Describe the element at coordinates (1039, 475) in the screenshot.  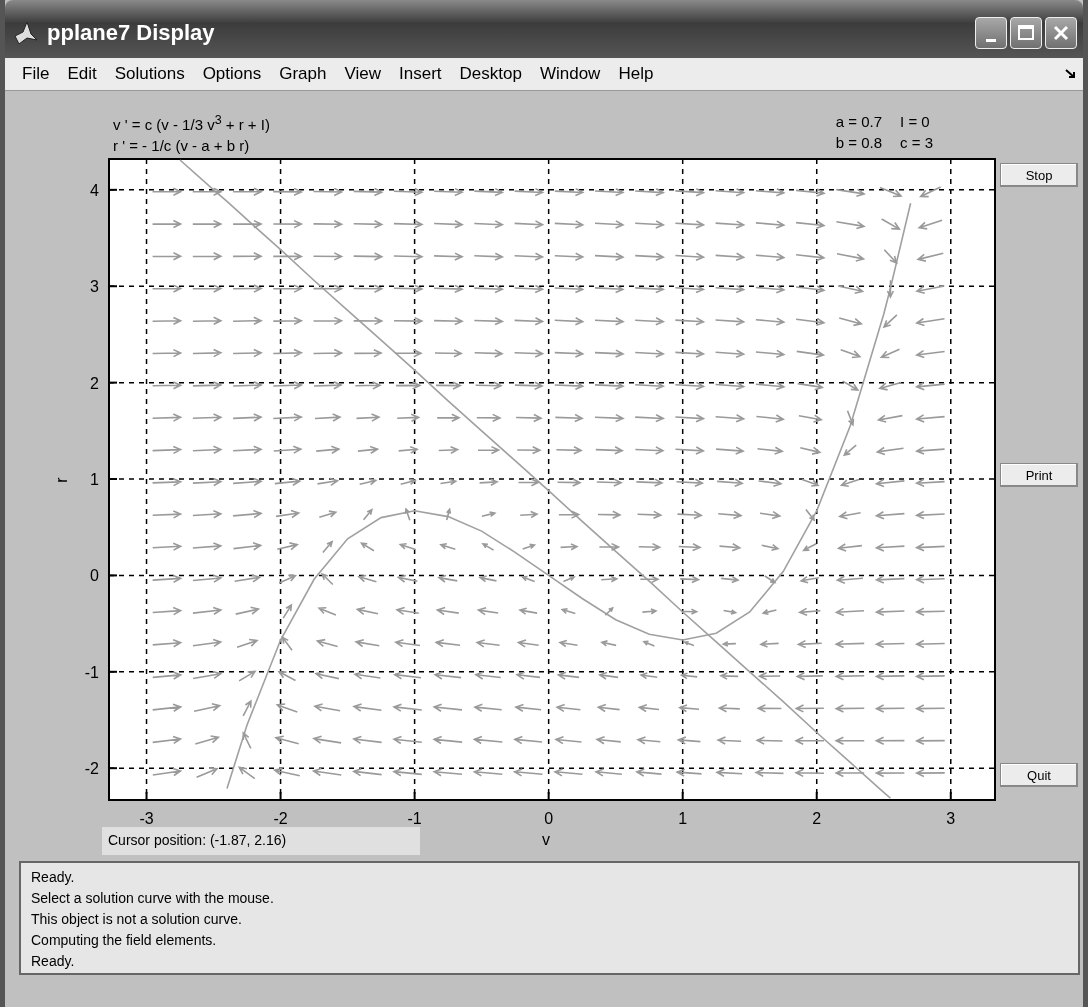
I see `action-button: Print` at that location.